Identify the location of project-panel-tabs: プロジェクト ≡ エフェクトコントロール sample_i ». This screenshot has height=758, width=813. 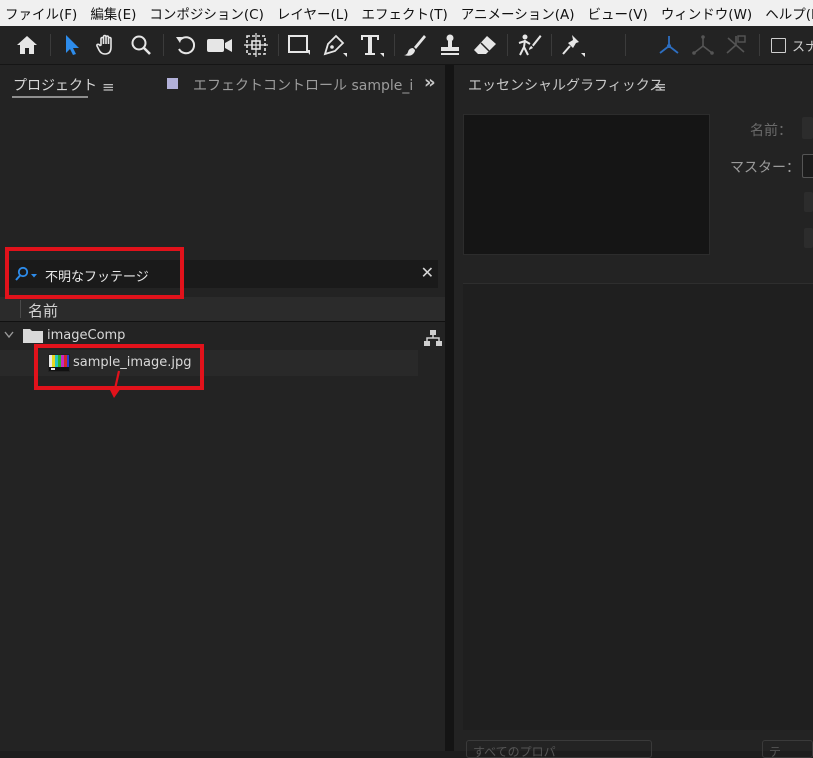
(222, 85).